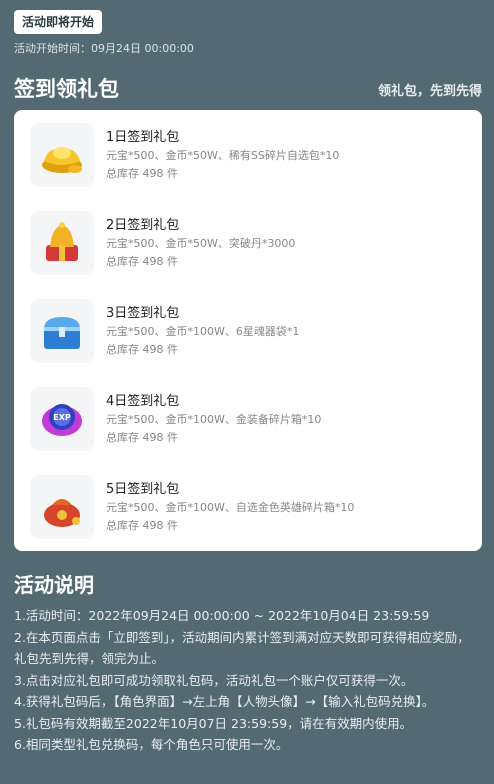 This screenshot has height=784, width=494. I want to click on start-time-text: 活动开始时间：09月24日 00:00:00, so click(104, 48).